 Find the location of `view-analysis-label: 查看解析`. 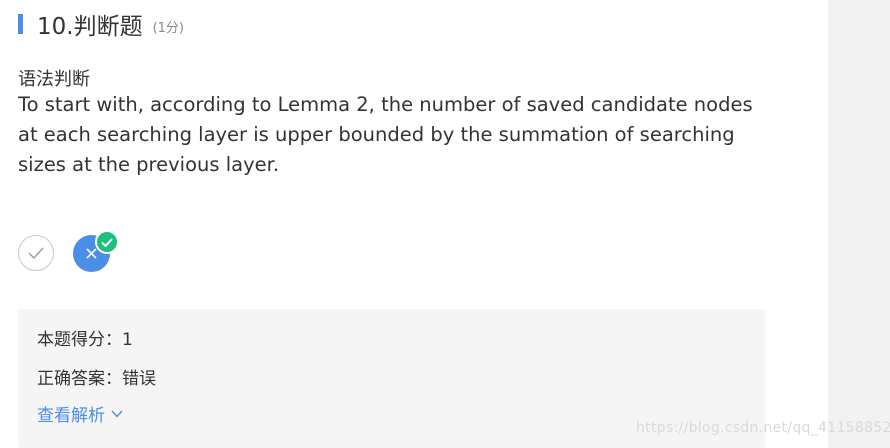

view-analysis-label: 查看解析 is located at coordinates (71, 416).